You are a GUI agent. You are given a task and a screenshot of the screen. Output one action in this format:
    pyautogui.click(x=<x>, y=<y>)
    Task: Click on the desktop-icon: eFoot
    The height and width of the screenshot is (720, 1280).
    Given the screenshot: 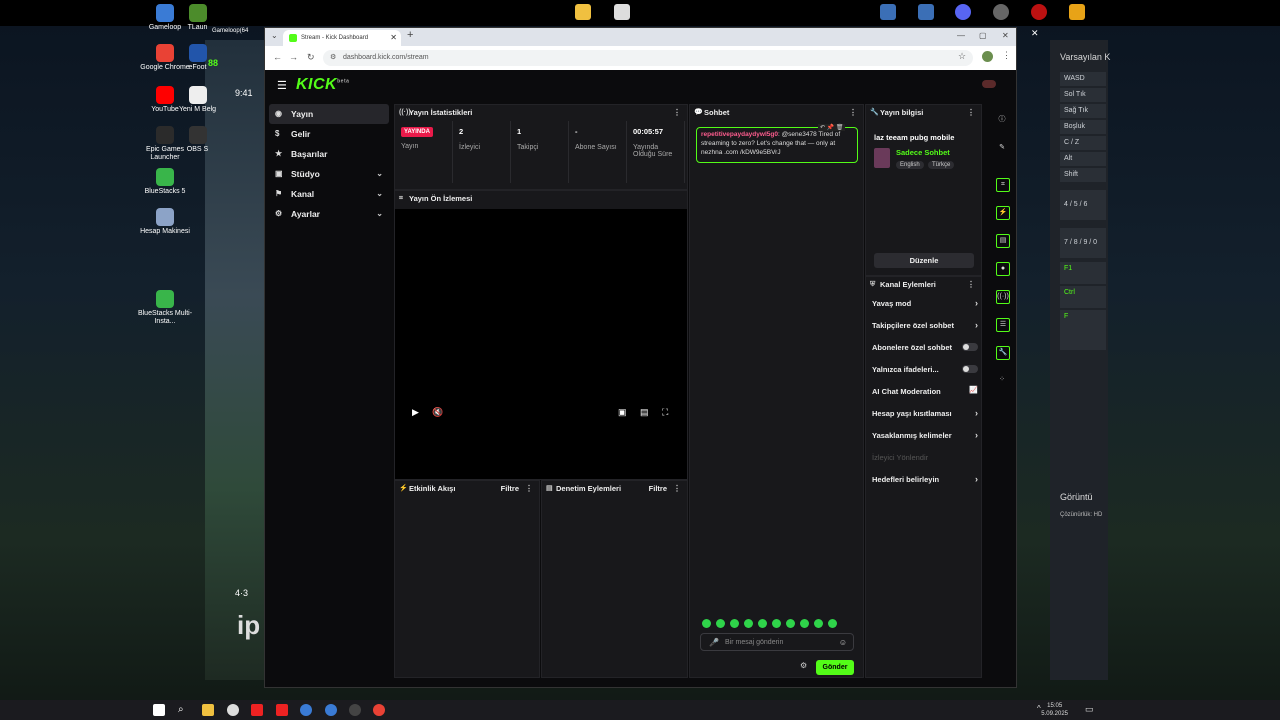 What is the action you would take?
    pyautogui.click(x=197, y=58)
    